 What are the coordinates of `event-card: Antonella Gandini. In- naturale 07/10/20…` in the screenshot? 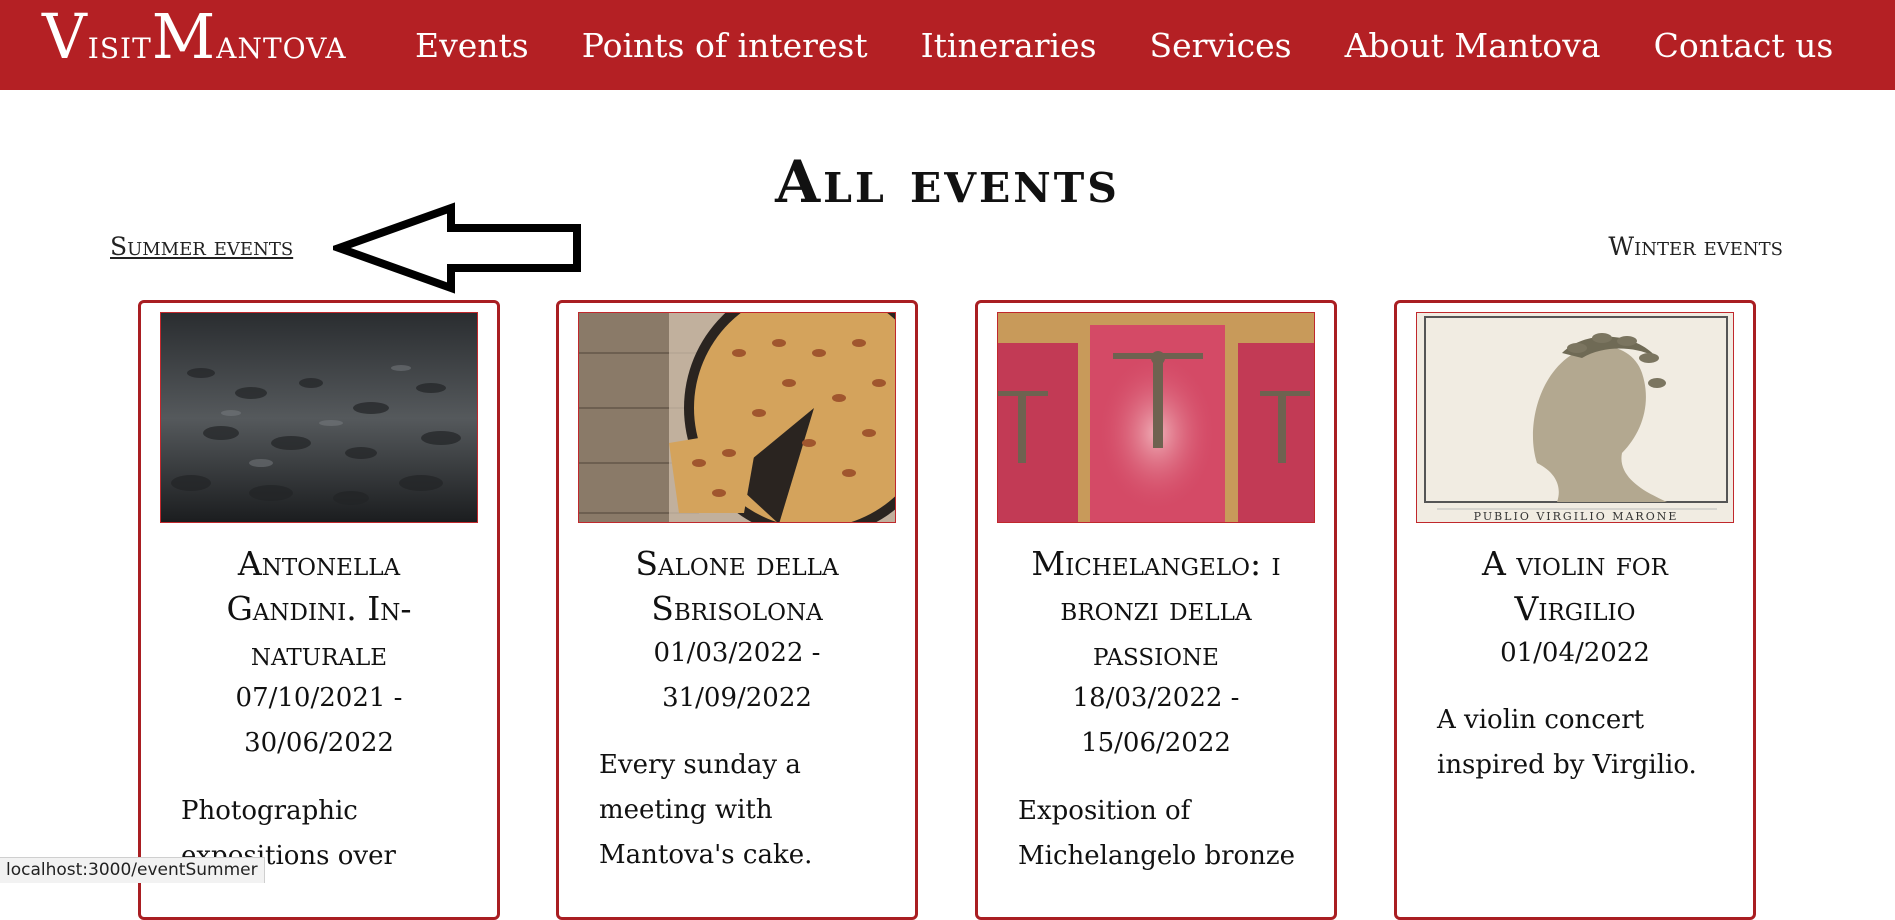 It's located at (319, 610).